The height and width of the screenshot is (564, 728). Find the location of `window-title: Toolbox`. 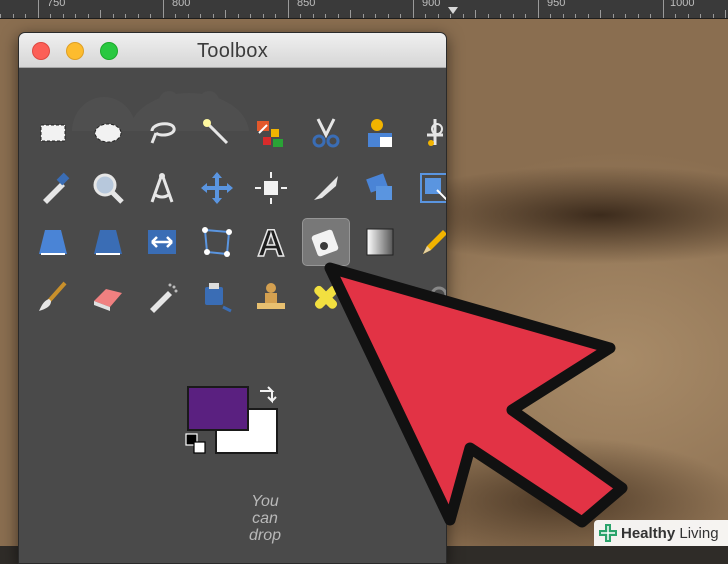

window-title: Toolbox is located at coordinates (232, 51).